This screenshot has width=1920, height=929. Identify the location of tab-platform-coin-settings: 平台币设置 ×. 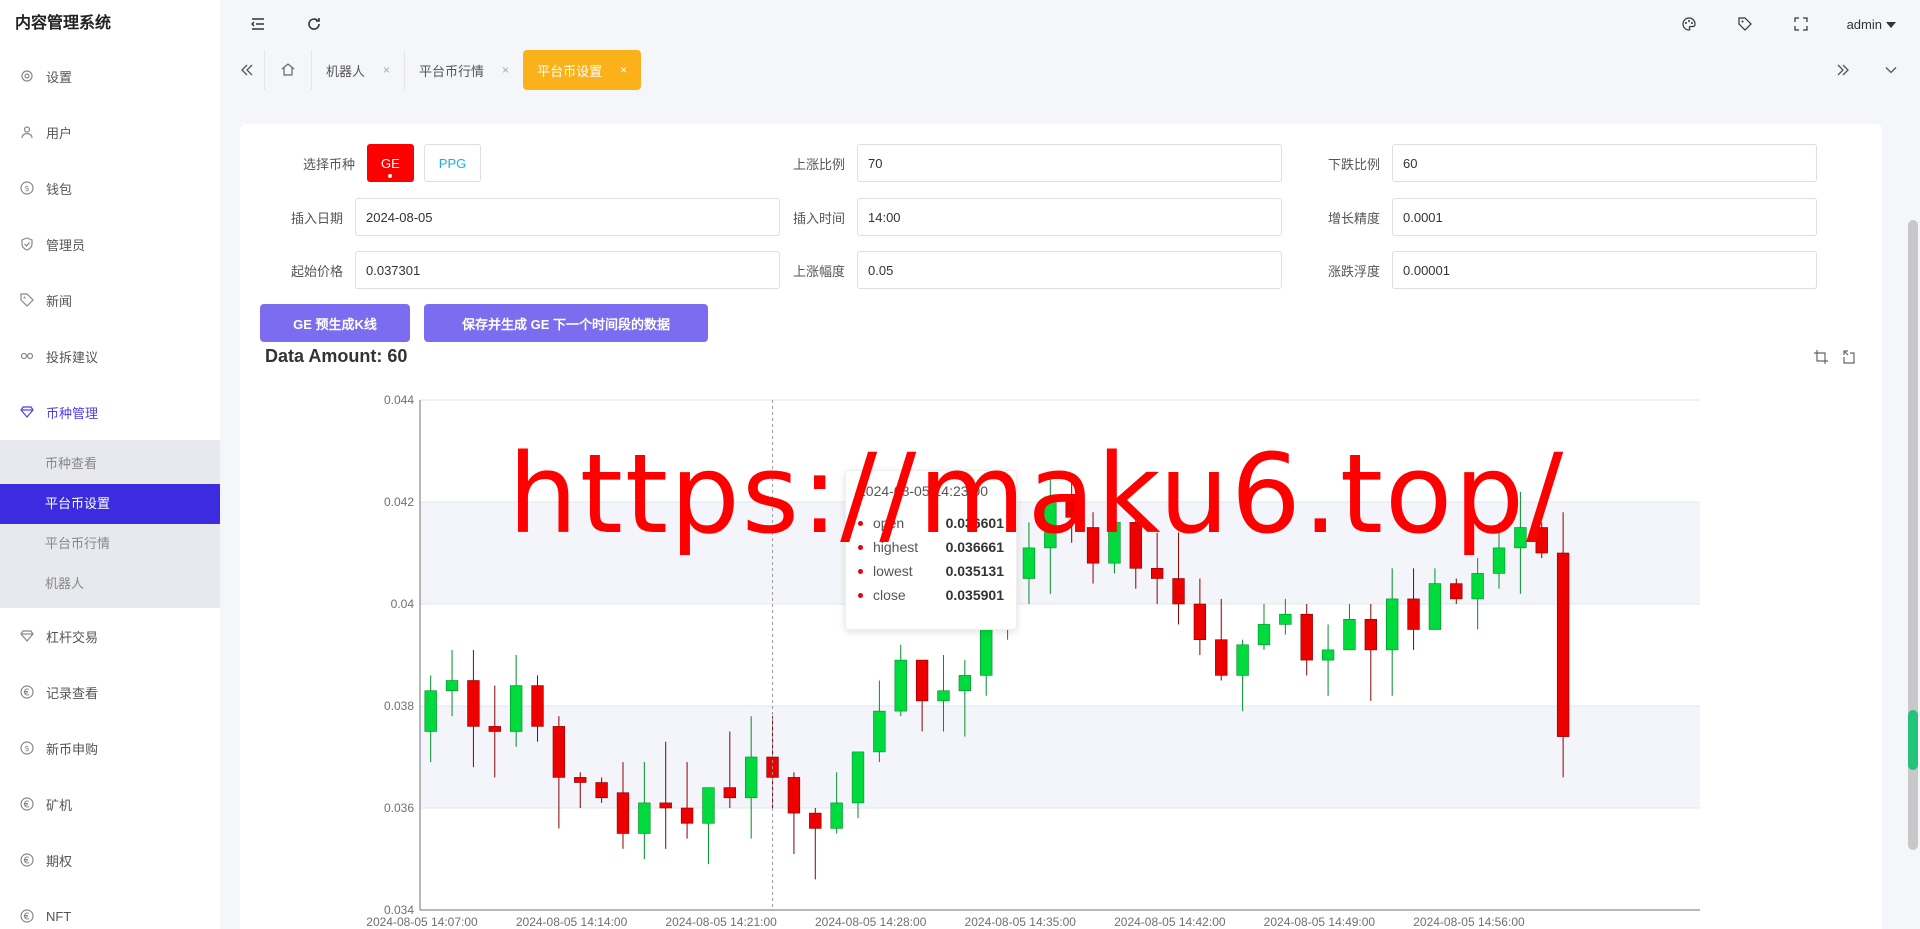
(582, 70).